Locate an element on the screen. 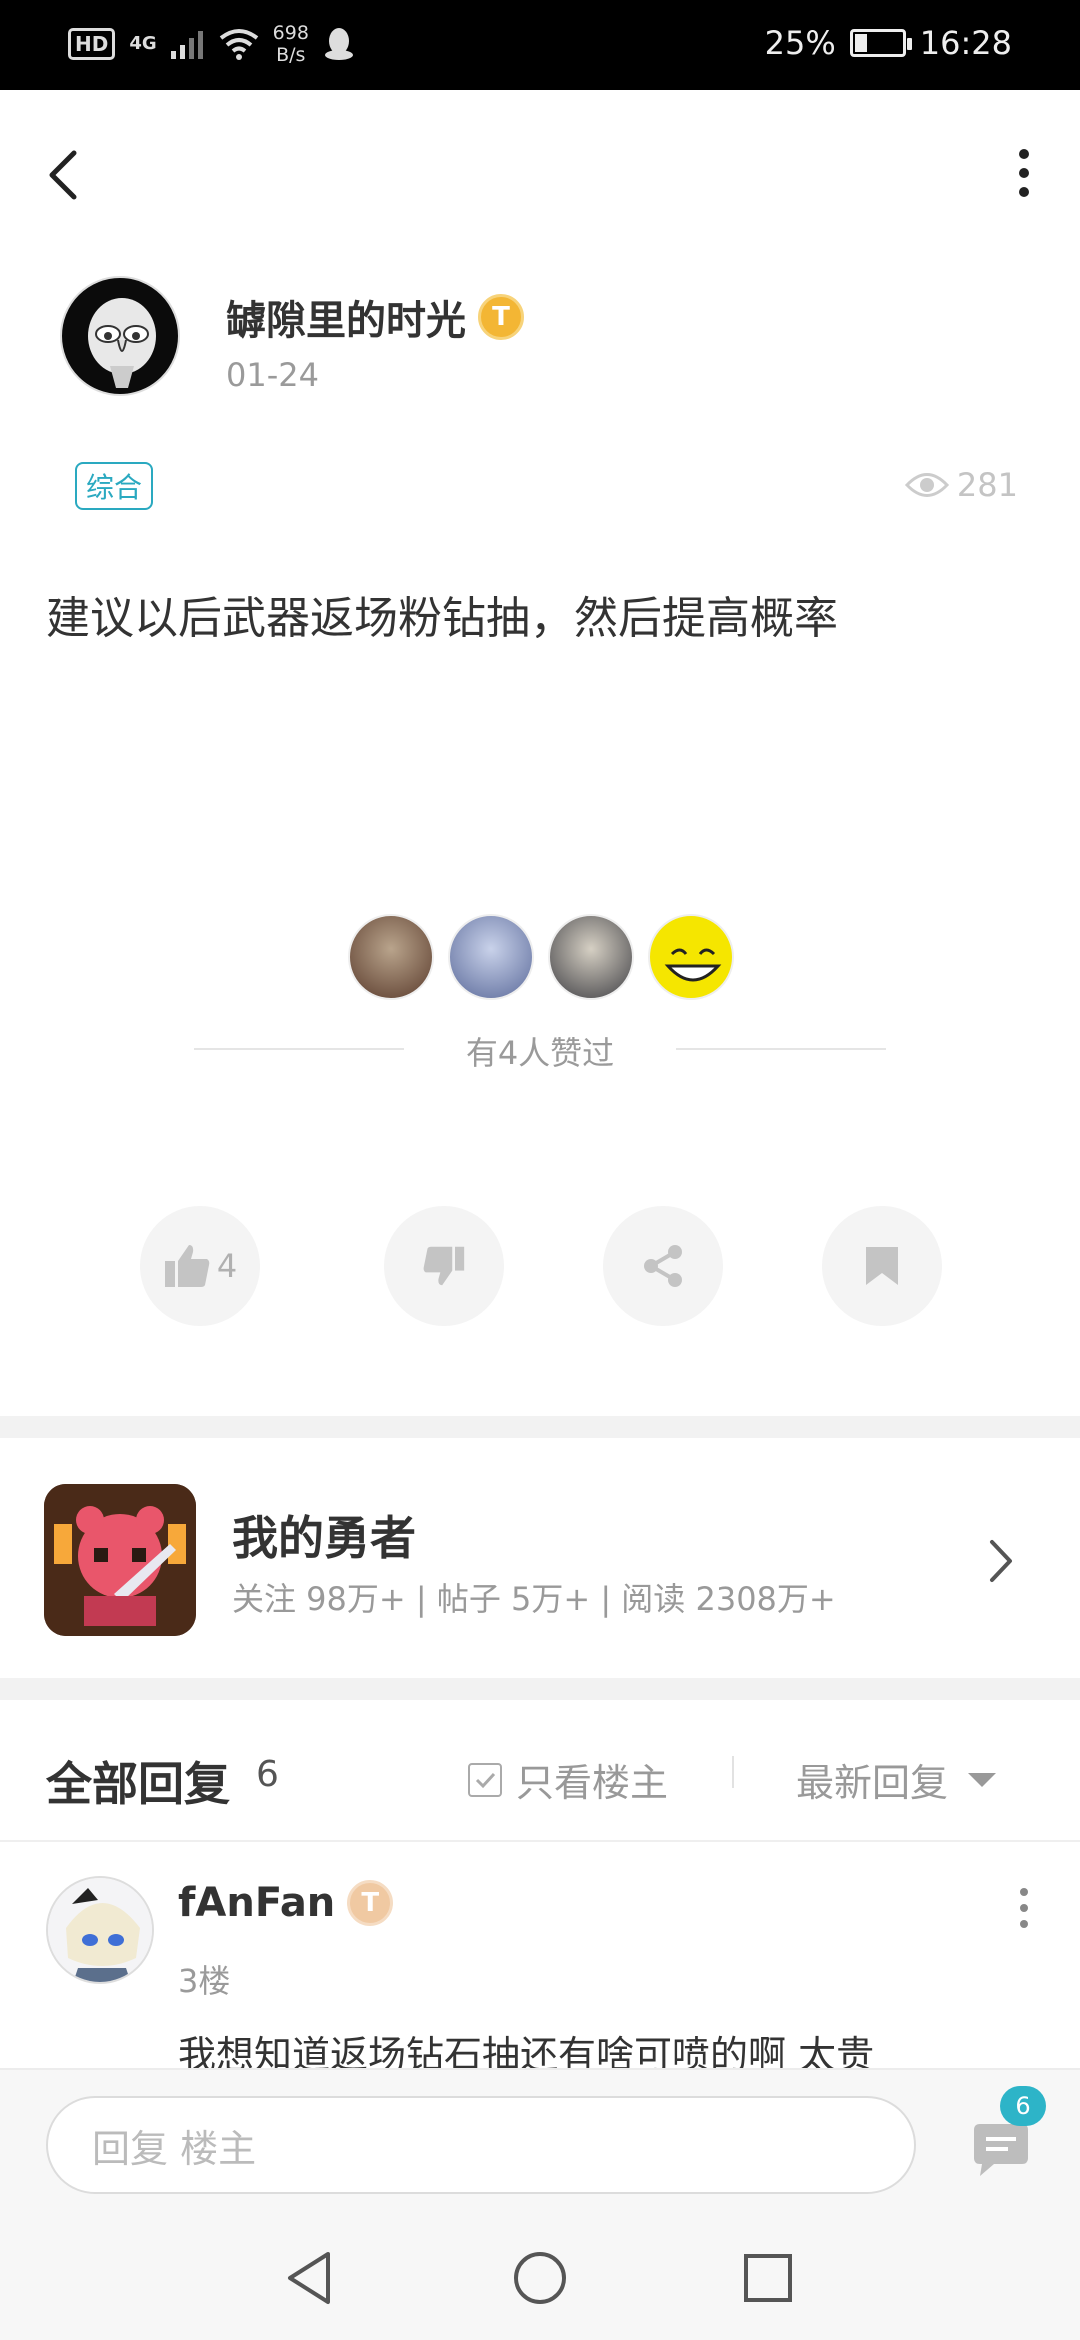 The width and height of the screenshot is (1080, 2340). author-level-badge: T is located at coordinates (501, 317).